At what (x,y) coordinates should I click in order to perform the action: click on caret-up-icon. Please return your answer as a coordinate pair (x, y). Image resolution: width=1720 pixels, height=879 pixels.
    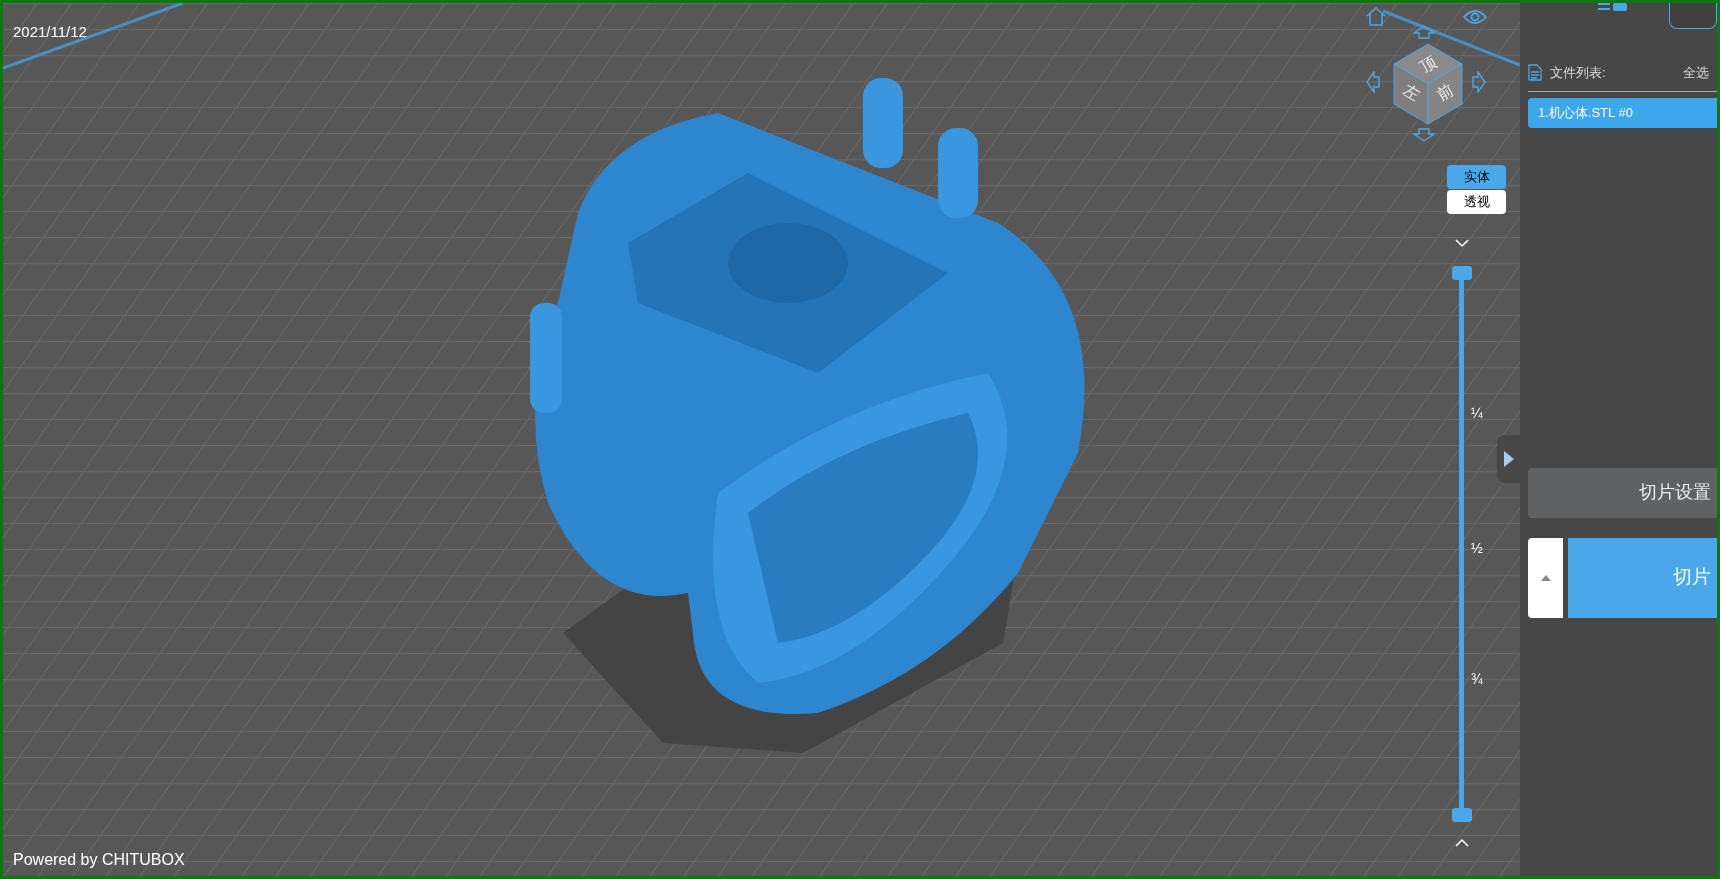
    Looking at the image, I should click on (1545, 577).